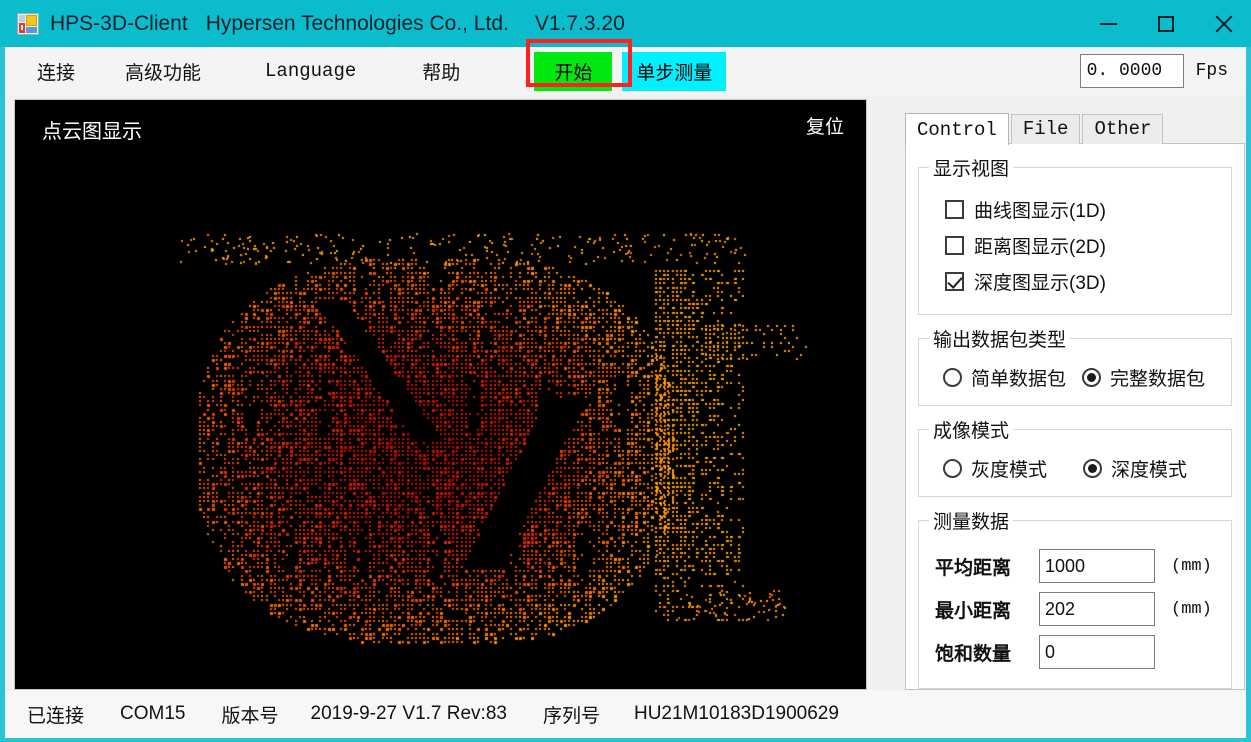 The height and width of the screenshot is (742, 1251). I want to click on close-icon, so click(1223, 24).